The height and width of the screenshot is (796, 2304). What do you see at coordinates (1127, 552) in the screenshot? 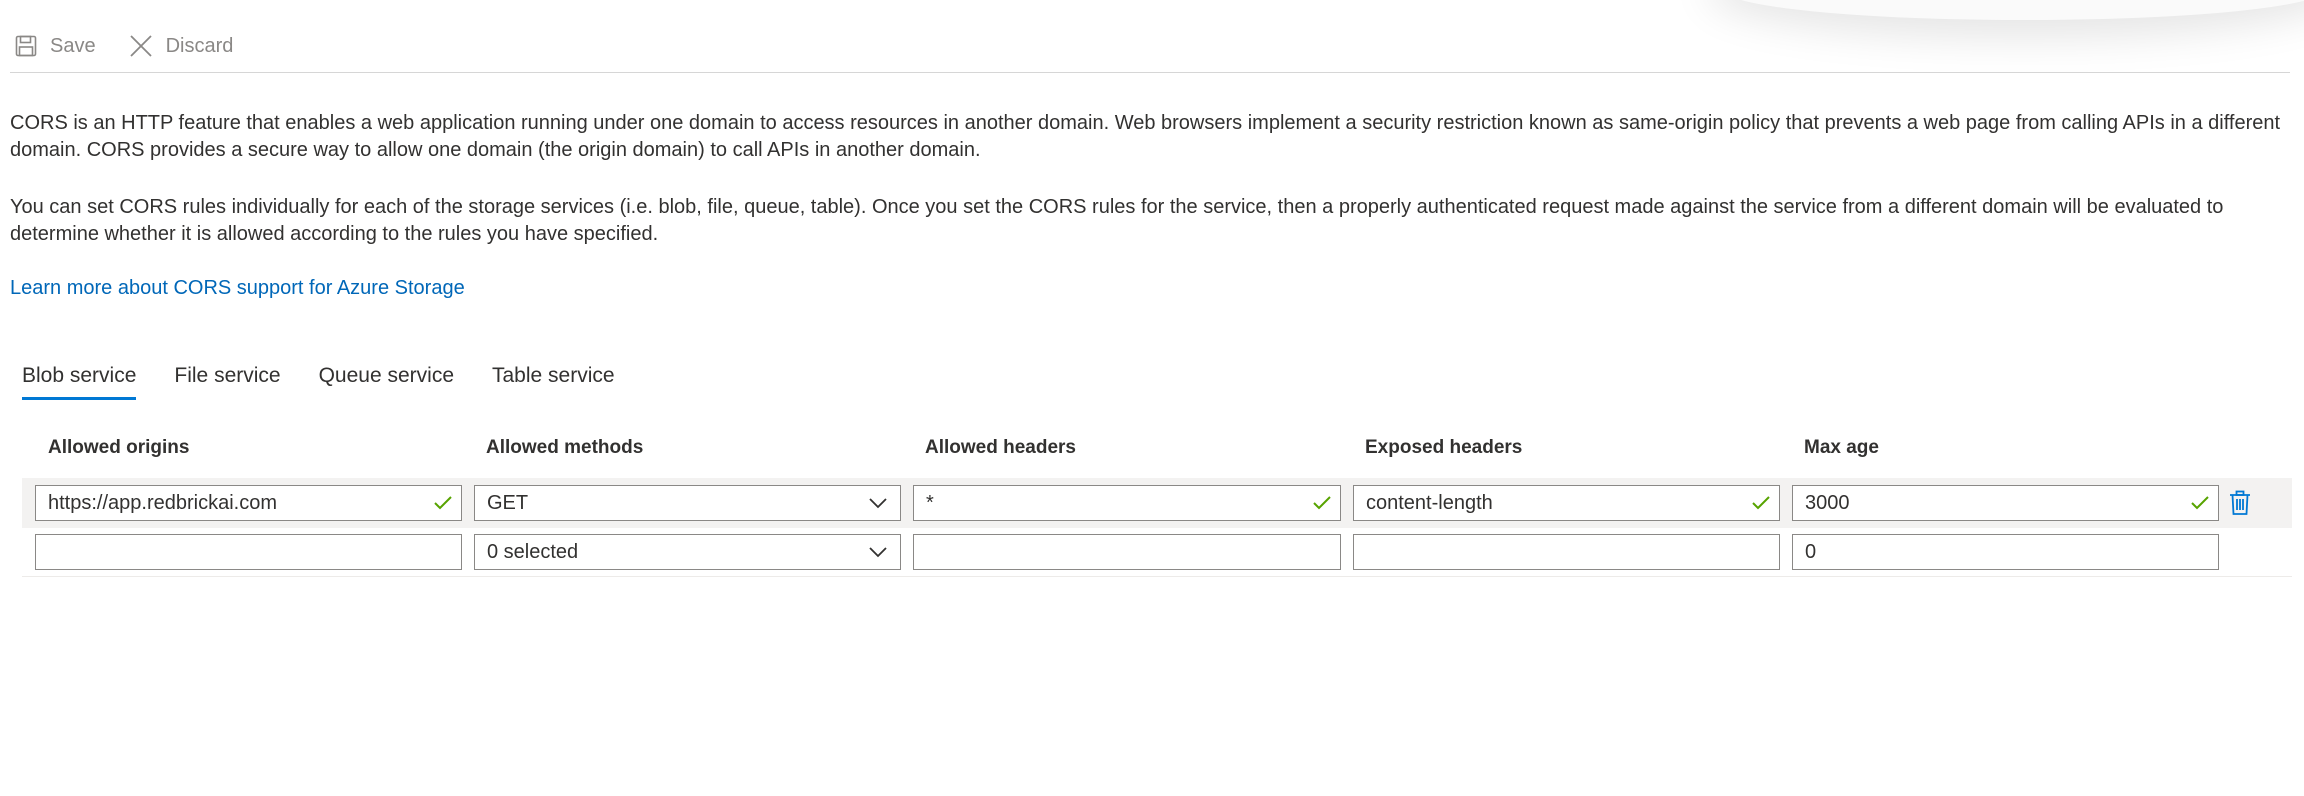
I see `allowed-headers-input` at bounding box center [1127, 552].